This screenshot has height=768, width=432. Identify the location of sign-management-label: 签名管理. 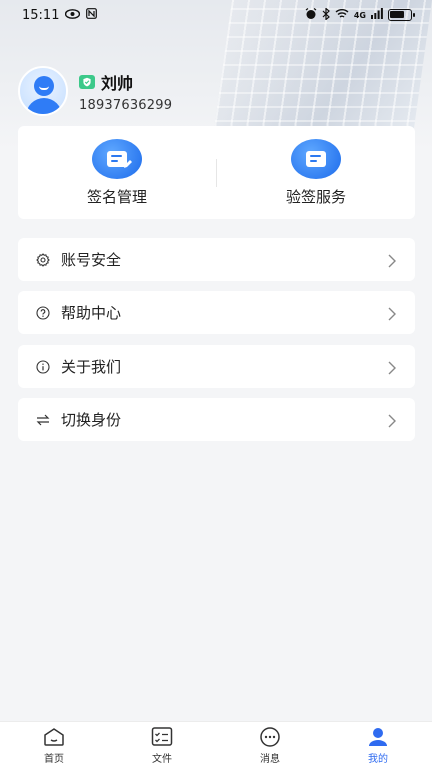
(116, 196).